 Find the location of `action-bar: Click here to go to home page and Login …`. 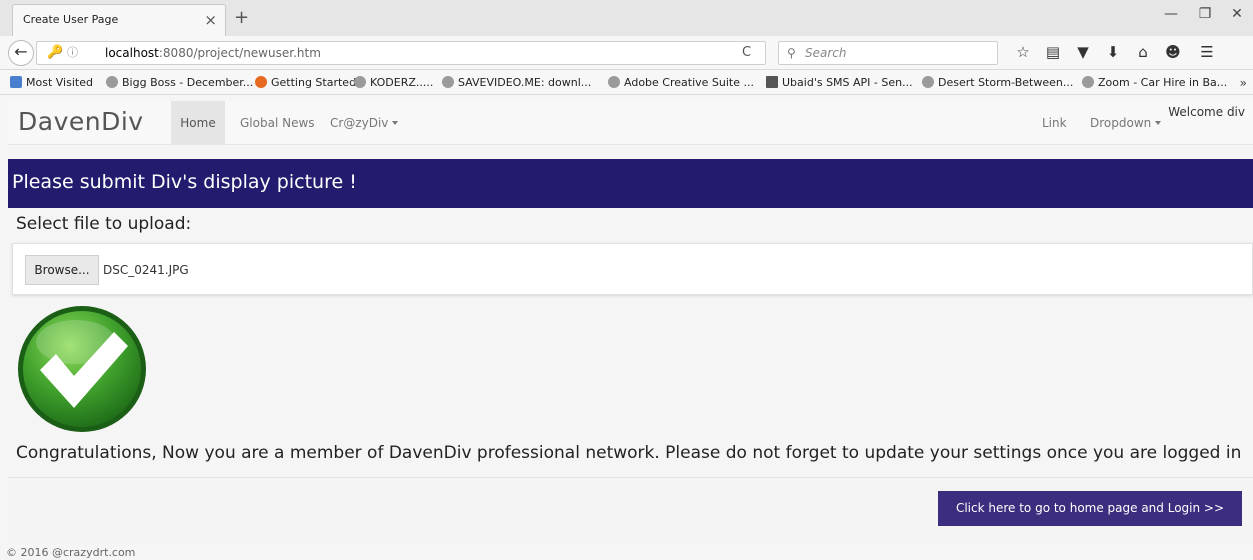

action-bar: Click here to go to home page and Login … is located at coordinates (630, 510).